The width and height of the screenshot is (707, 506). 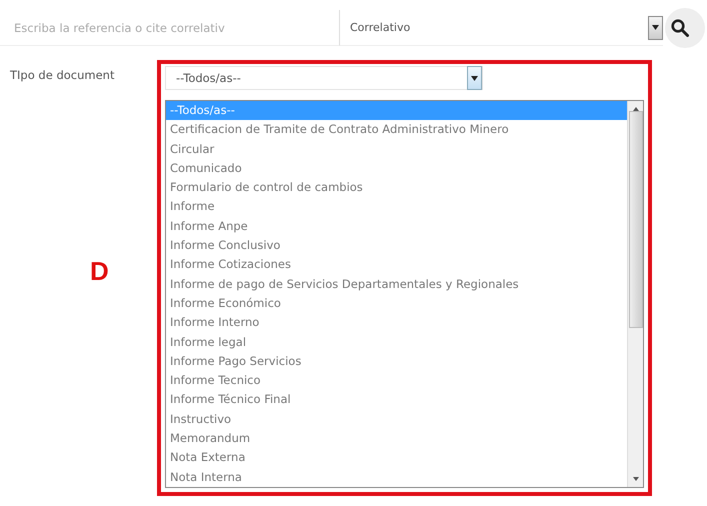 I want to click on dropdown-option: Informe Económico, so click(x=396, y=304).